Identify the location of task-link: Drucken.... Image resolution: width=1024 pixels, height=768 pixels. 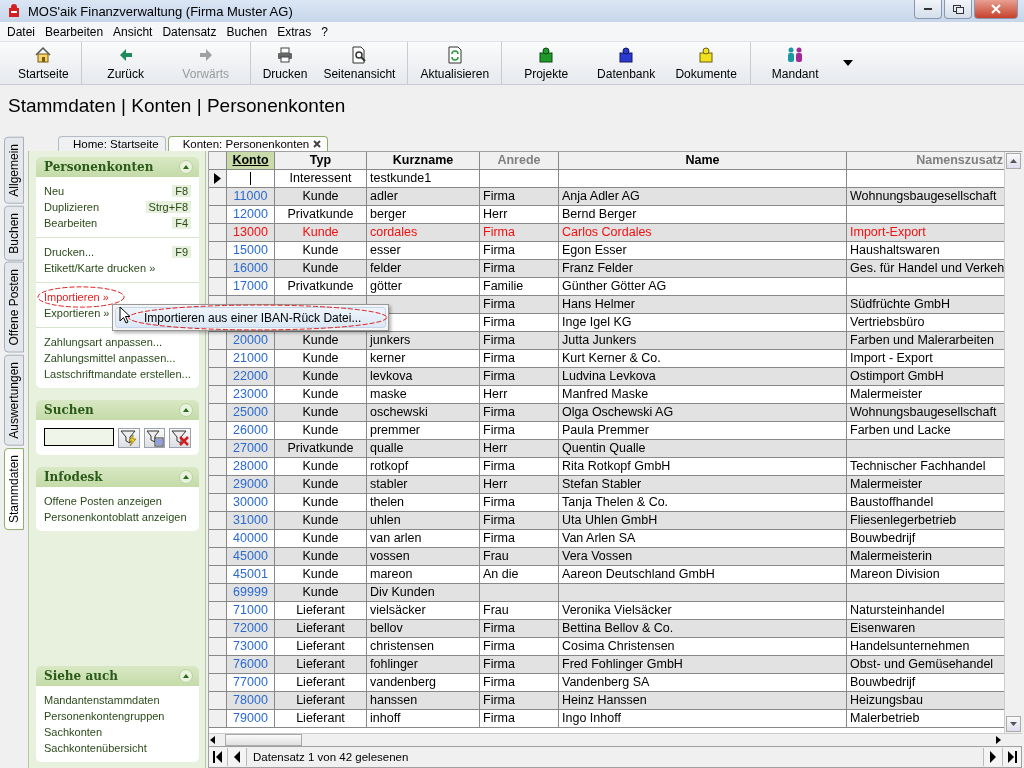
(69, 252).